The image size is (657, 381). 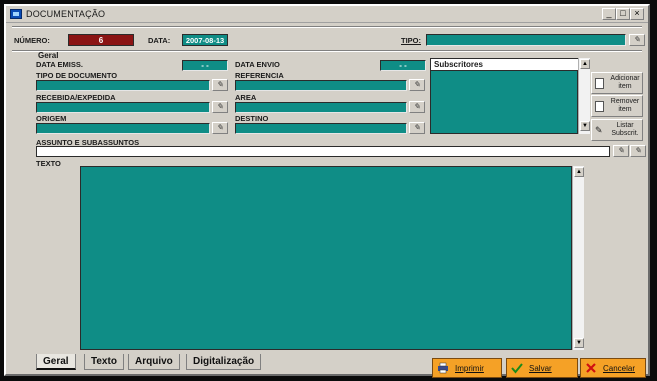 What do you see at coordinates (321, 85) in the screenshot?
I see `referencia-field` at bounding box center [321, 85].